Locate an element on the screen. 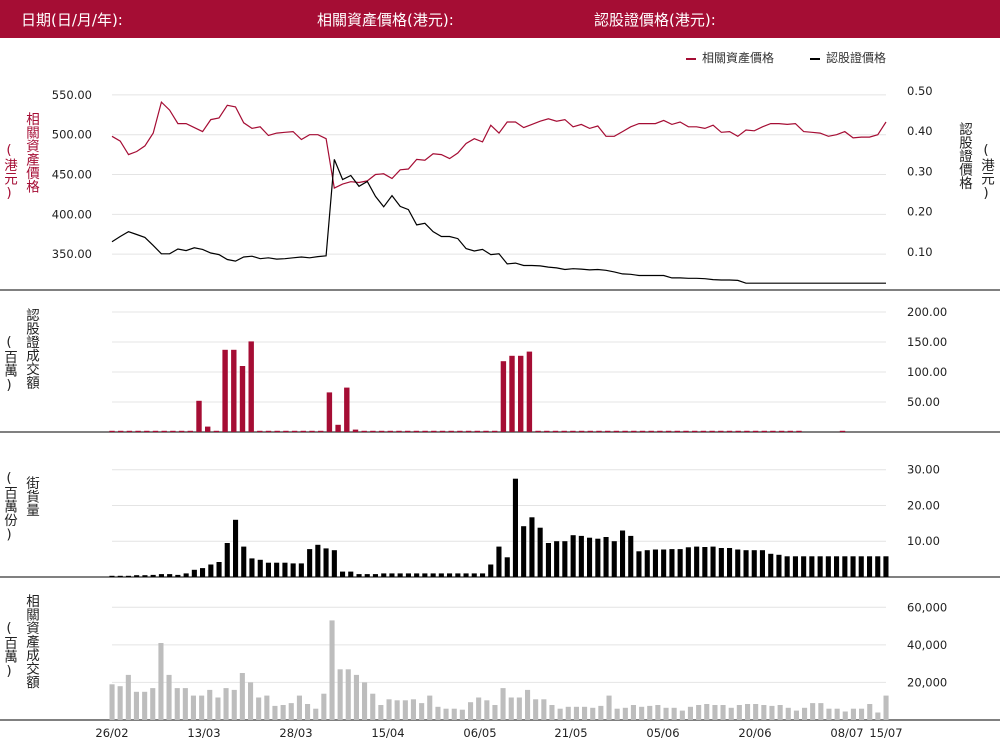  price-left-tick-label: 550.00 is located at coordinates (72, 95).